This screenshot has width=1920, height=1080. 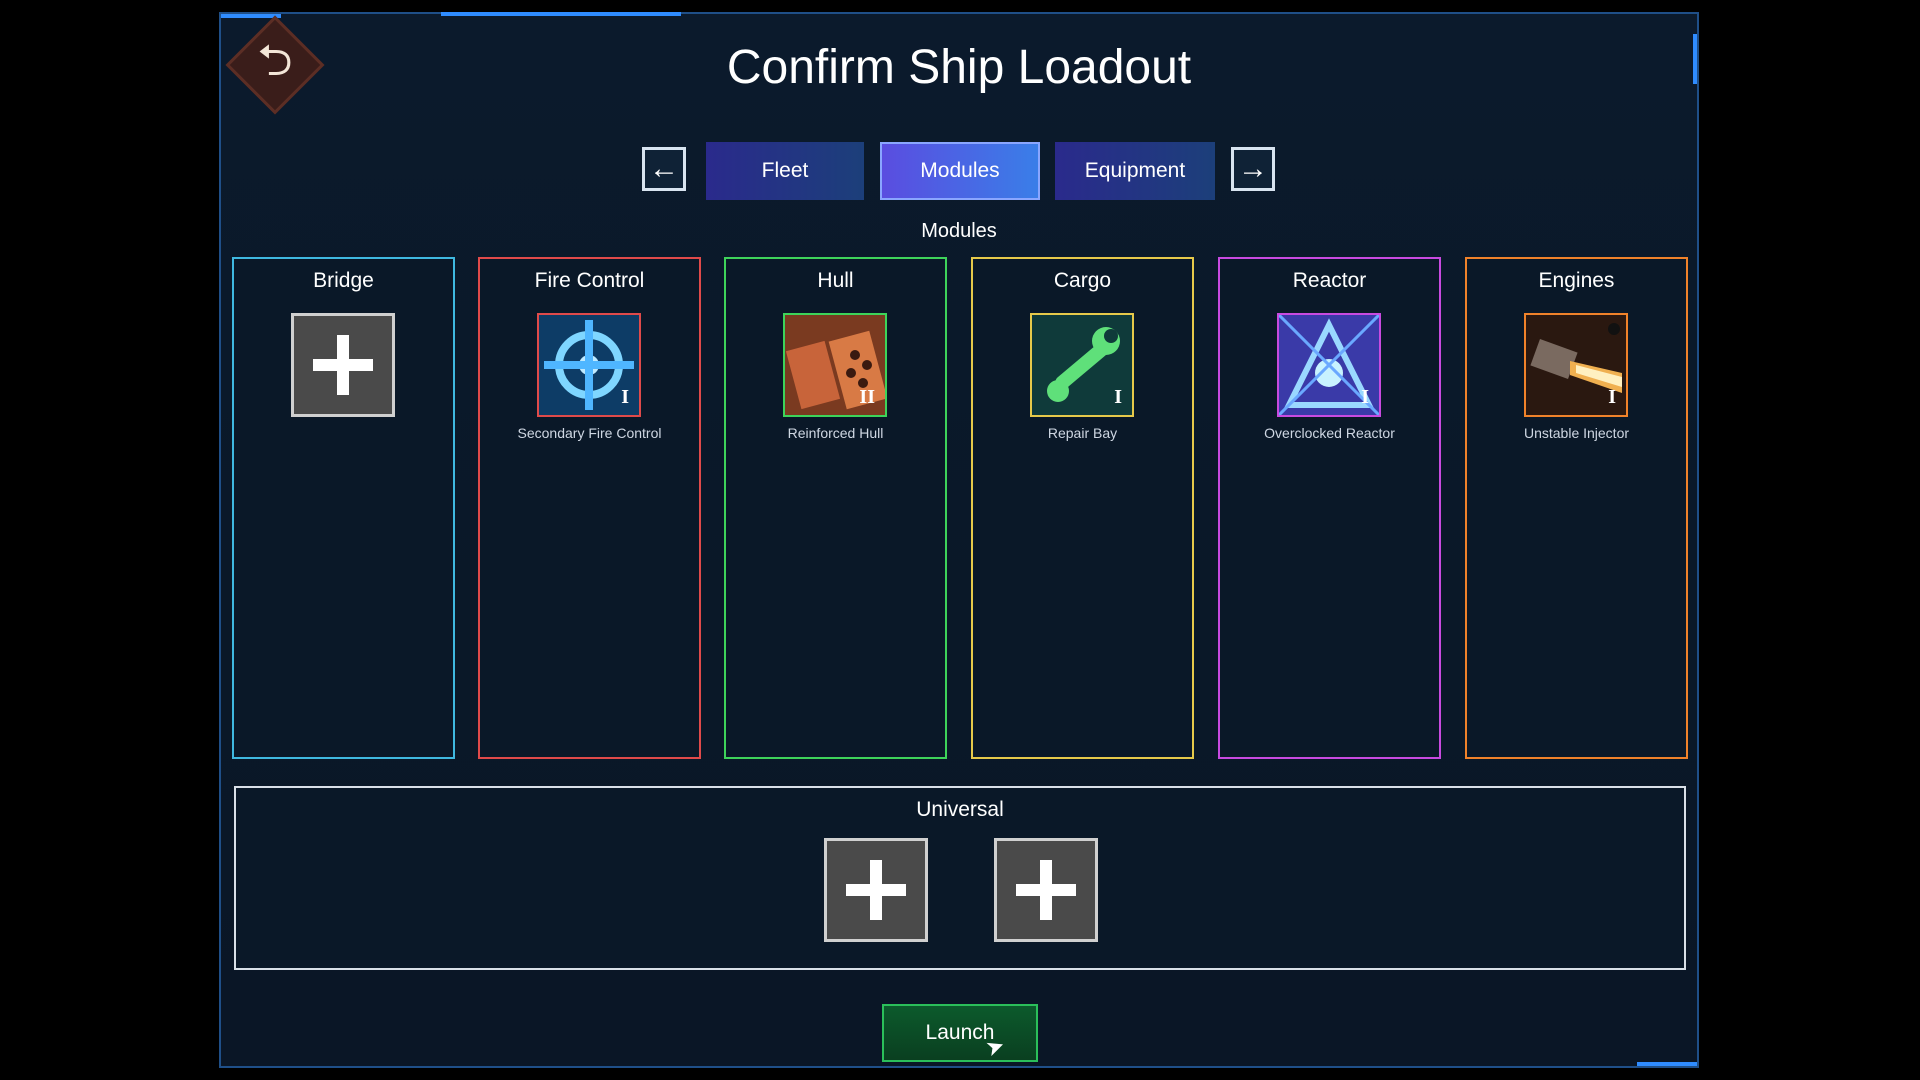 What do you see at coordinates (1082, 280) in the screenshot?
I see `slot-title: Cargo` at bounding box center [1082, 280].